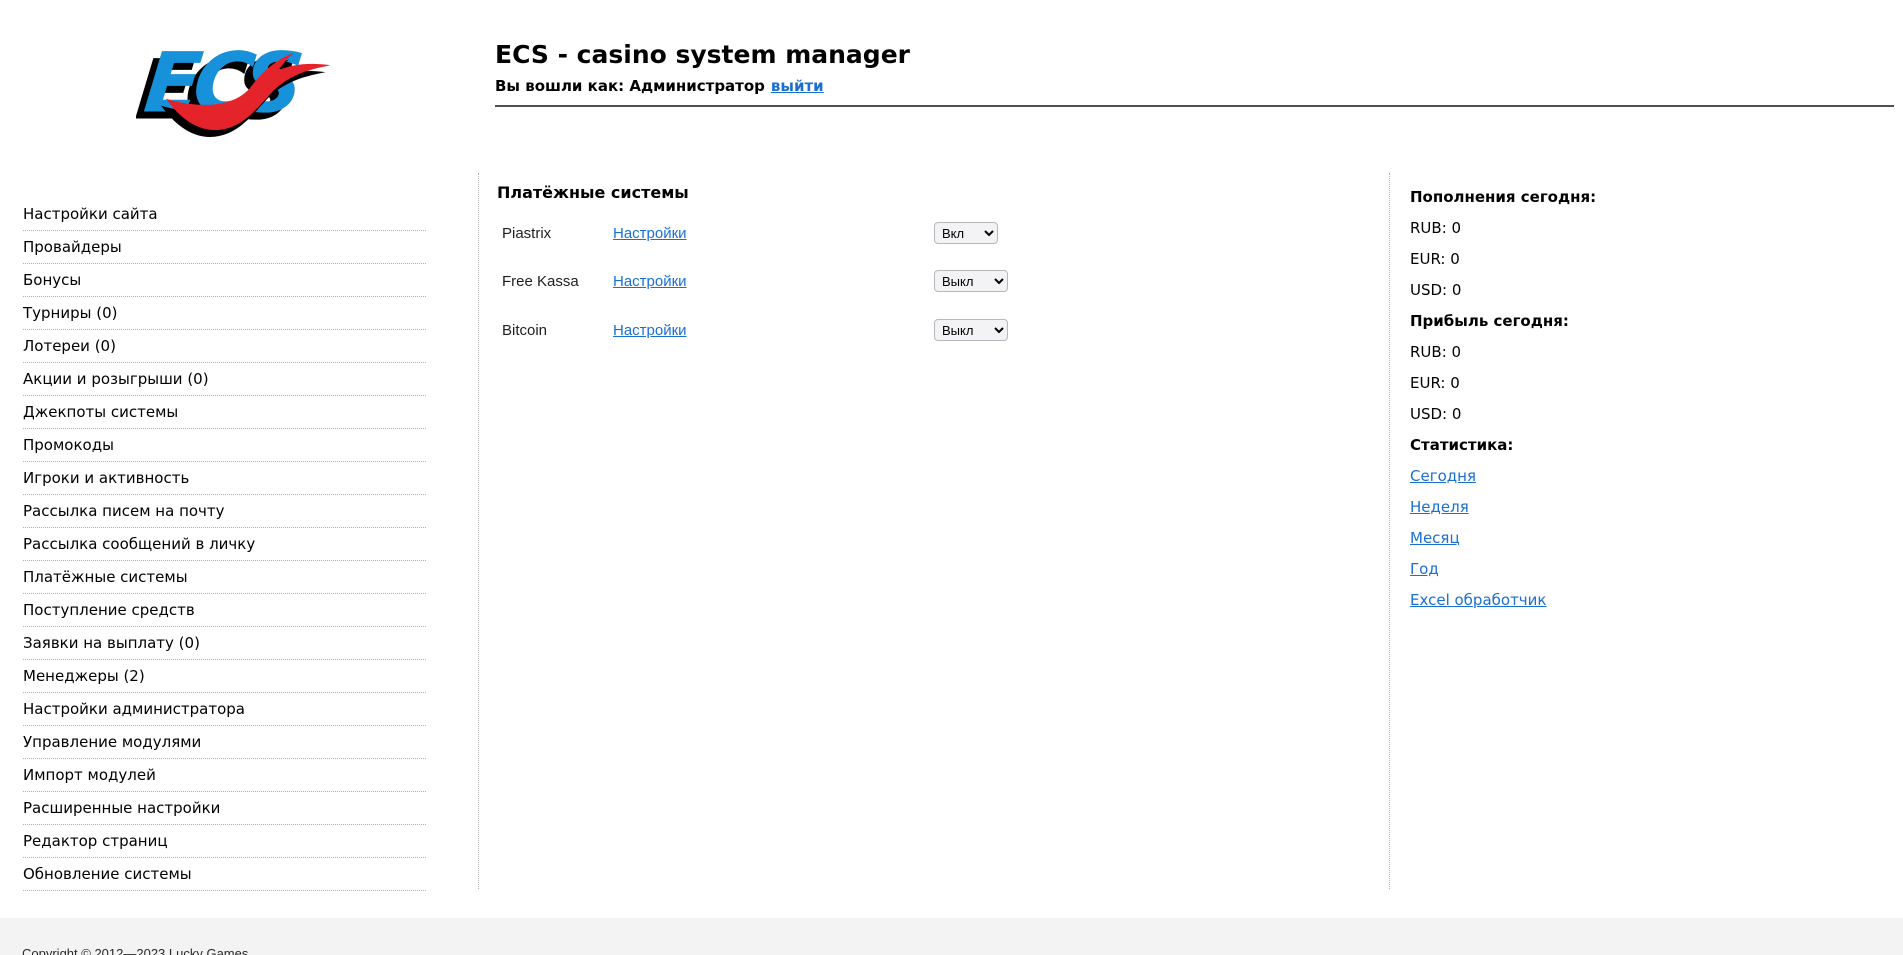 This screenshot has height=955, width=1903. Describe the element at coordinates (1424, 569) in the screenshot. I see `stats-link-year: Год` at that location.